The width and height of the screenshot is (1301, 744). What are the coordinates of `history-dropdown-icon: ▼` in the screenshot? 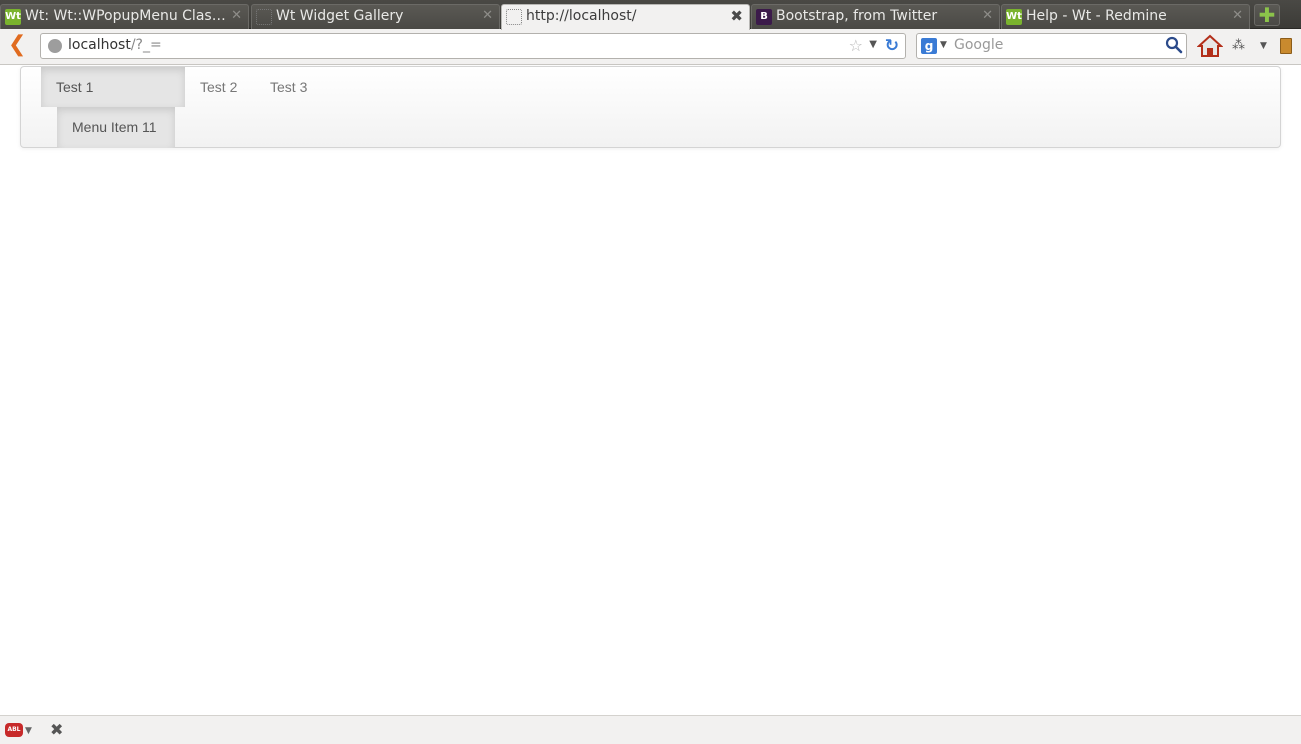 It's located at (873, 44).